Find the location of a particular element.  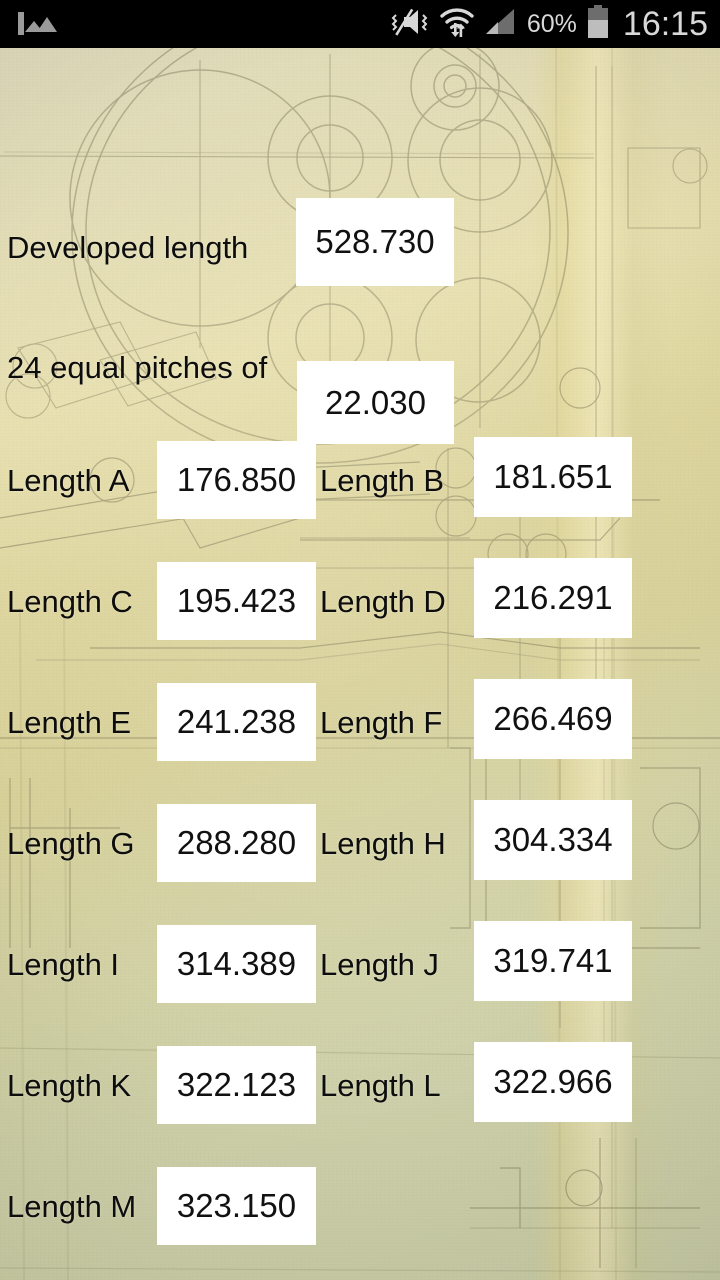

row-length-a-b: Length A 176.850 Length B 181.651 is located at coordinates (360, 478).